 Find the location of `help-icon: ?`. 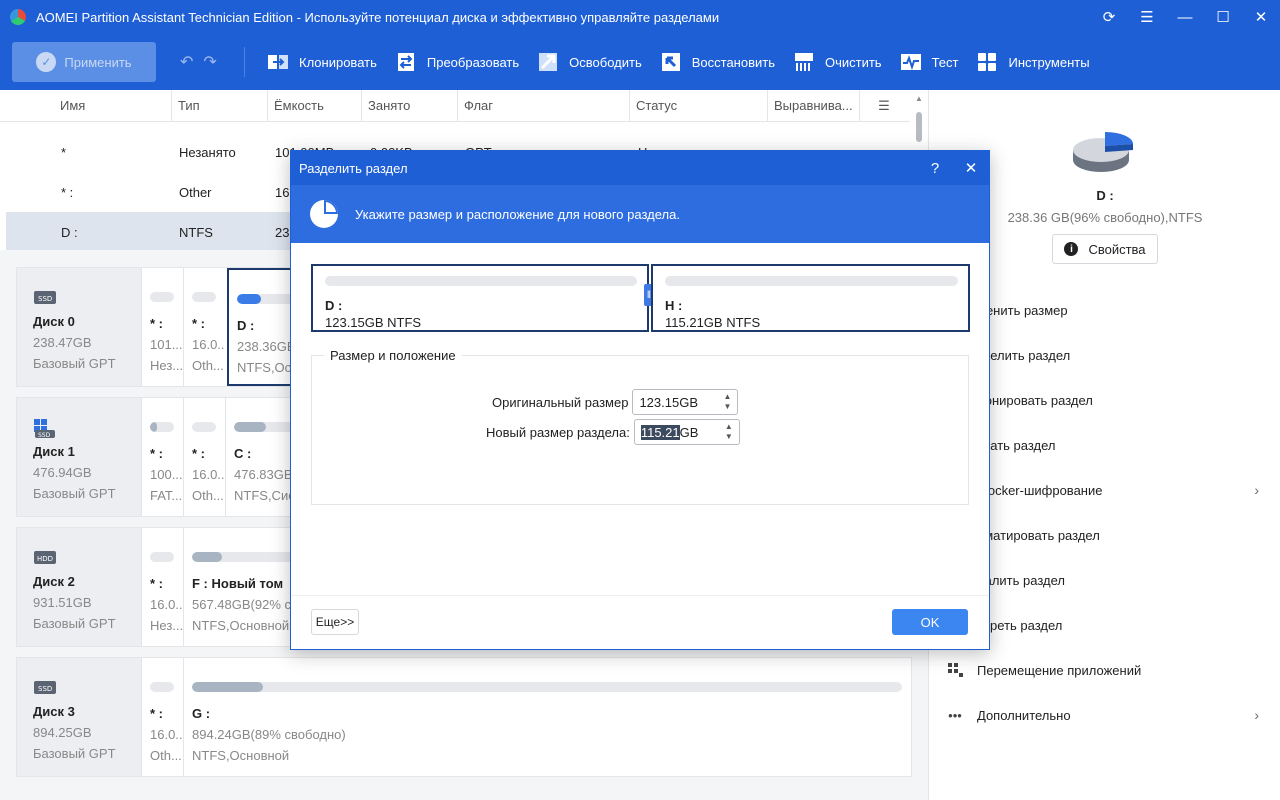

help-icon: ? is located at coordinates (935, 168).